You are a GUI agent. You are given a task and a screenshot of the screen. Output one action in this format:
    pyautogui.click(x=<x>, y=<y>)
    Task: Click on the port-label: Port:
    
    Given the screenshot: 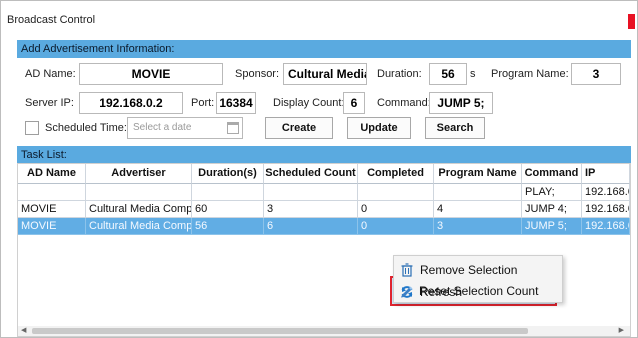 What is the action you would take?
    pyautogui.click(x=203, y=103)
    